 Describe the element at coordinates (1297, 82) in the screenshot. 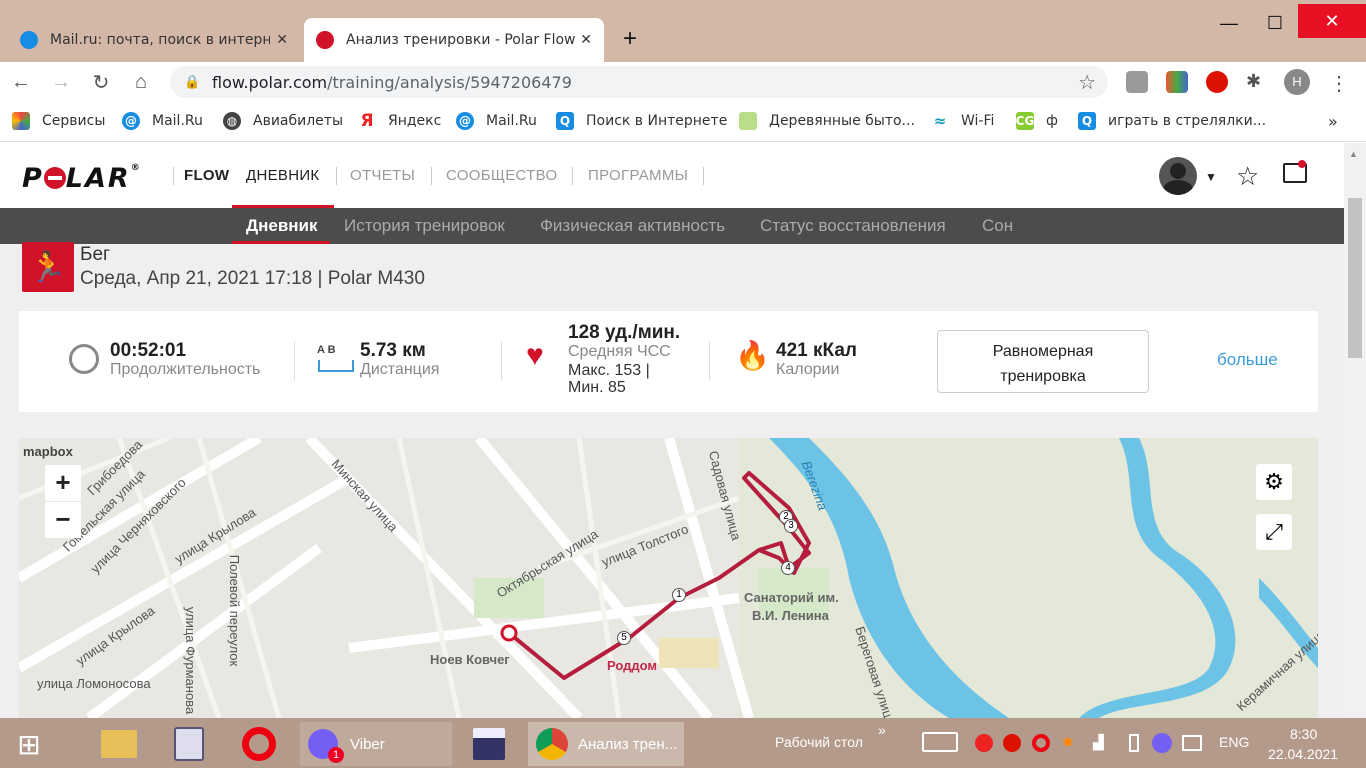

I see `profile-avatar: Н` at that location.